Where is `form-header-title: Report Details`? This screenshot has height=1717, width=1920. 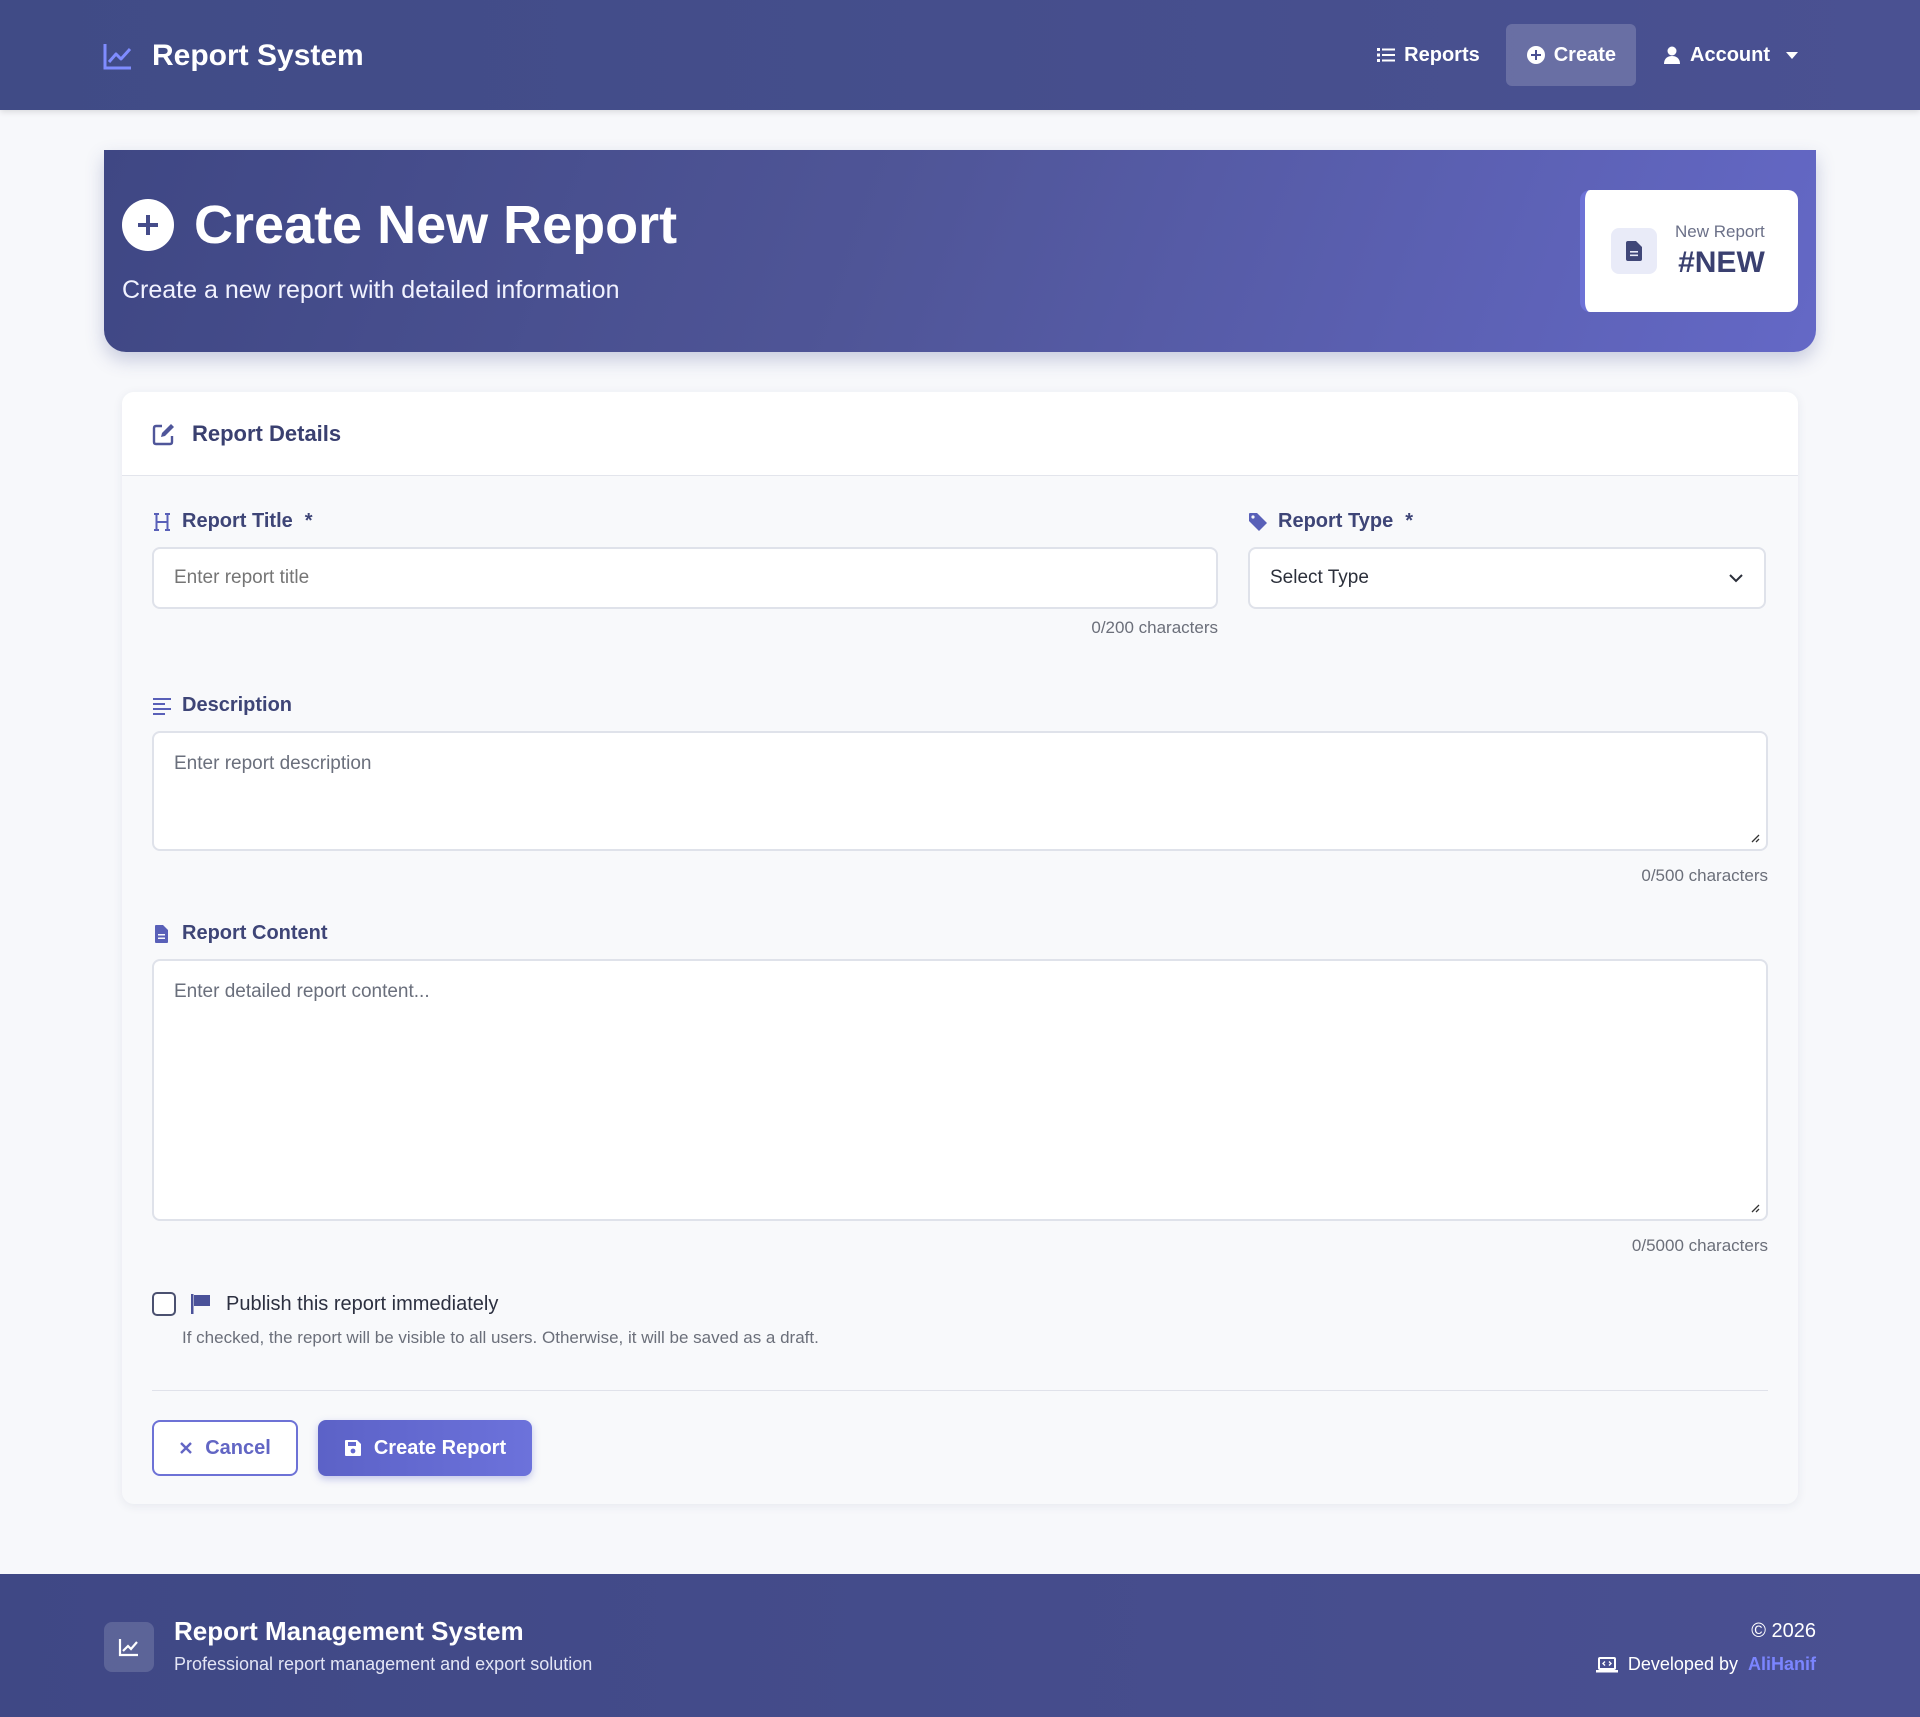 form-header-title: Report Details is located at coordinates (267, 433).